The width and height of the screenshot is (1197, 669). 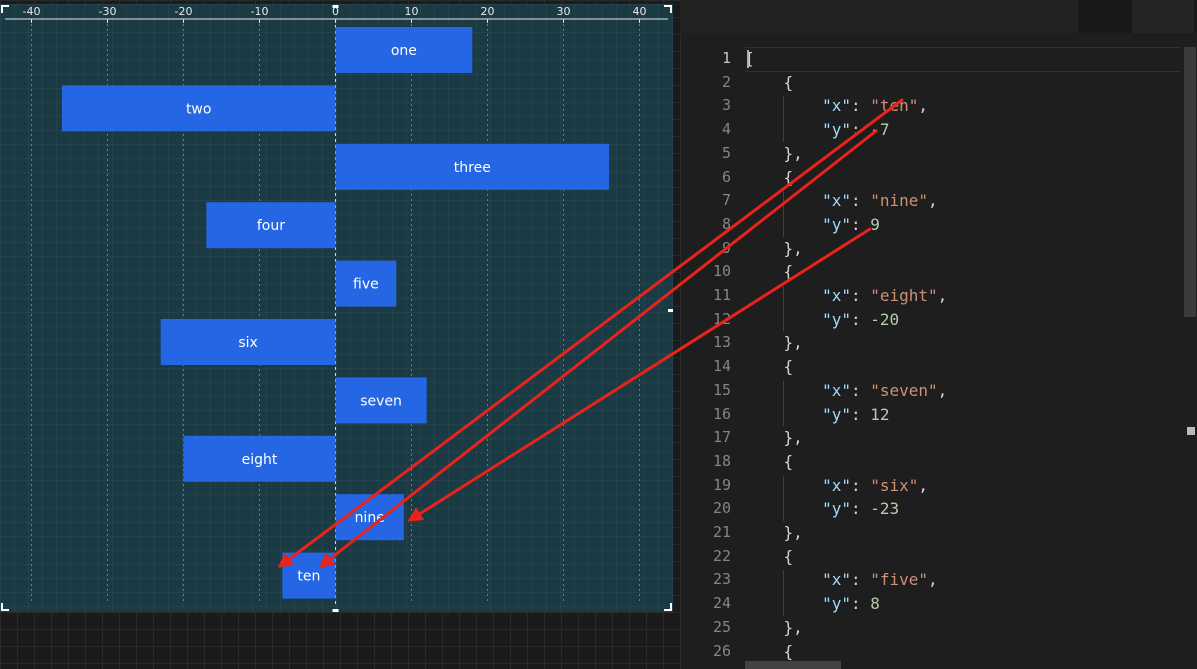 I want to click on code-line-5: },, so click(x=774, y=154).